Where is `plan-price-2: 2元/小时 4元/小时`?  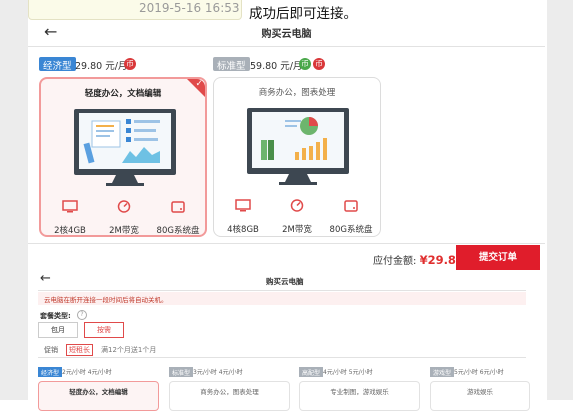 plan-price-2: 2元/小时 4元/小时 is located at coordinates (87, 372).